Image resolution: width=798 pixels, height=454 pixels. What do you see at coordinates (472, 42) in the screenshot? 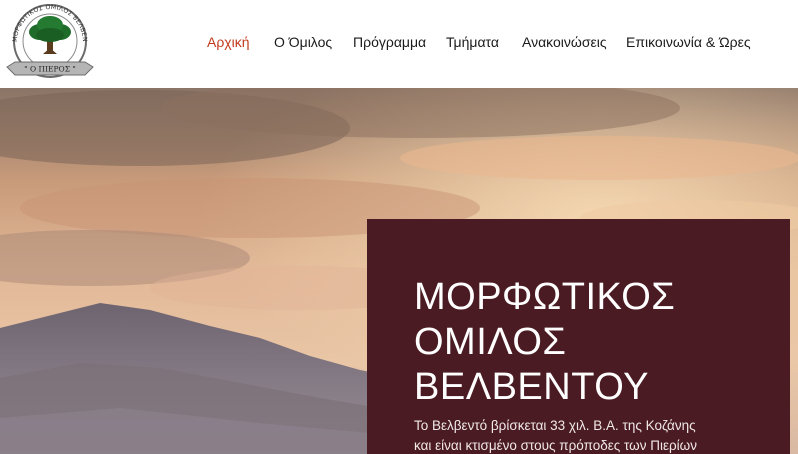
I see `nav-item-departments: Τμήματα` at bounding box center [472, 42].